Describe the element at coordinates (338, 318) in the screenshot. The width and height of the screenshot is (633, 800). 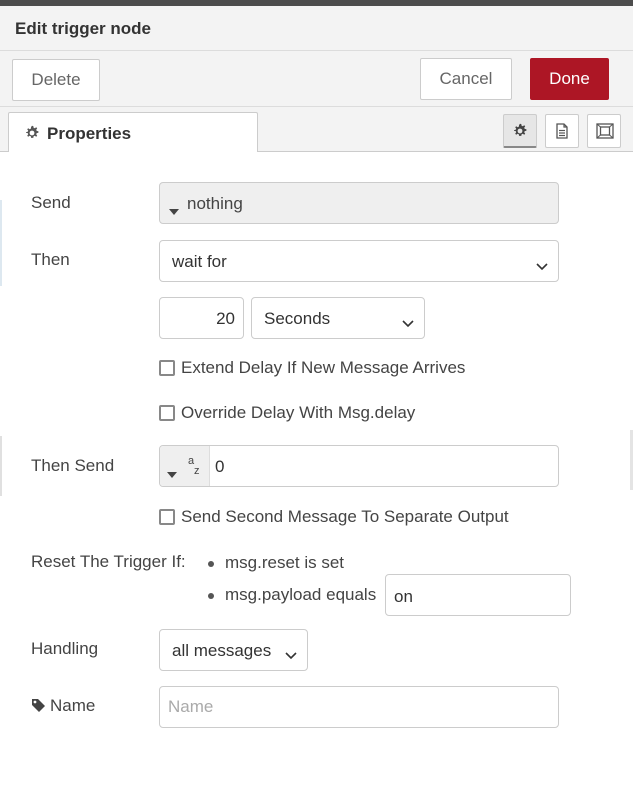
I see `delay-units-select: Seconds` at that location.